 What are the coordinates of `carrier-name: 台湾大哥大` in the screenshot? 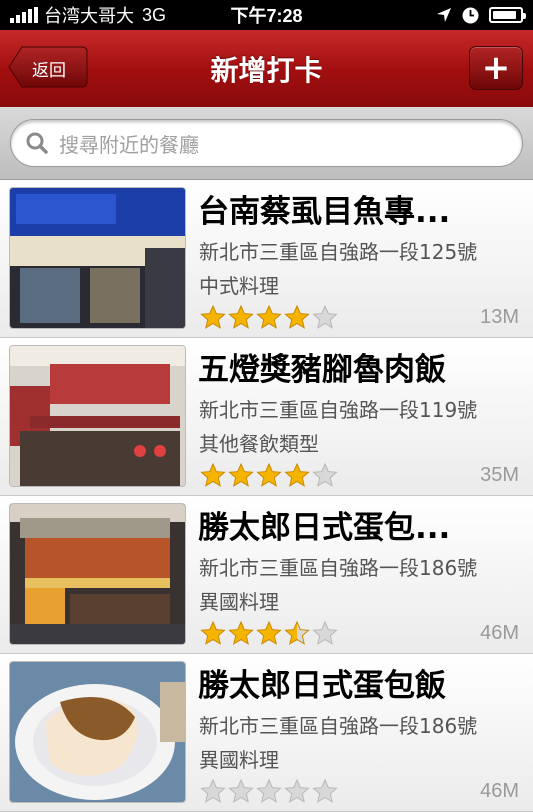 It's located at (89, 16).